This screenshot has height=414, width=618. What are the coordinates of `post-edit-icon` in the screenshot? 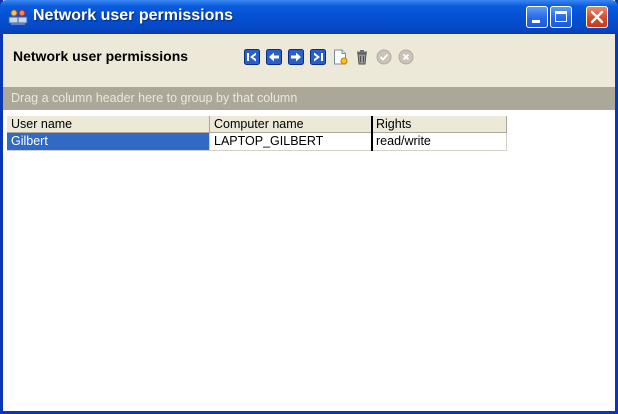 It's located at (384, 57).